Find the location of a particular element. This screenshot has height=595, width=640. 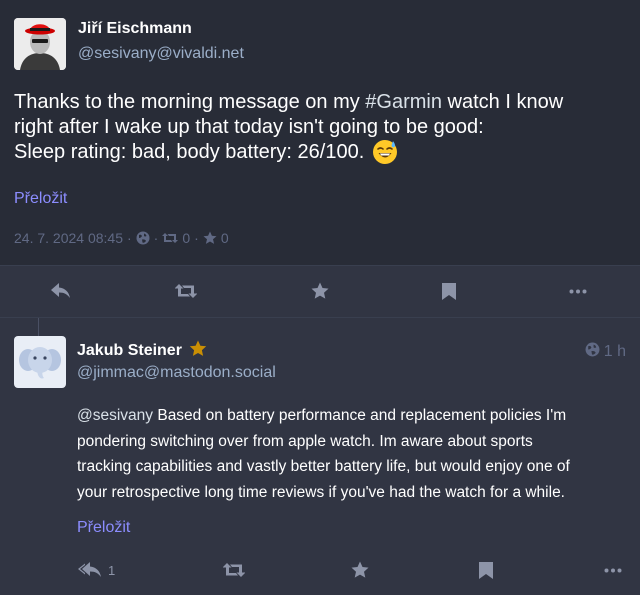

translate-link: Přeložit is located at coordinates (40, 199).